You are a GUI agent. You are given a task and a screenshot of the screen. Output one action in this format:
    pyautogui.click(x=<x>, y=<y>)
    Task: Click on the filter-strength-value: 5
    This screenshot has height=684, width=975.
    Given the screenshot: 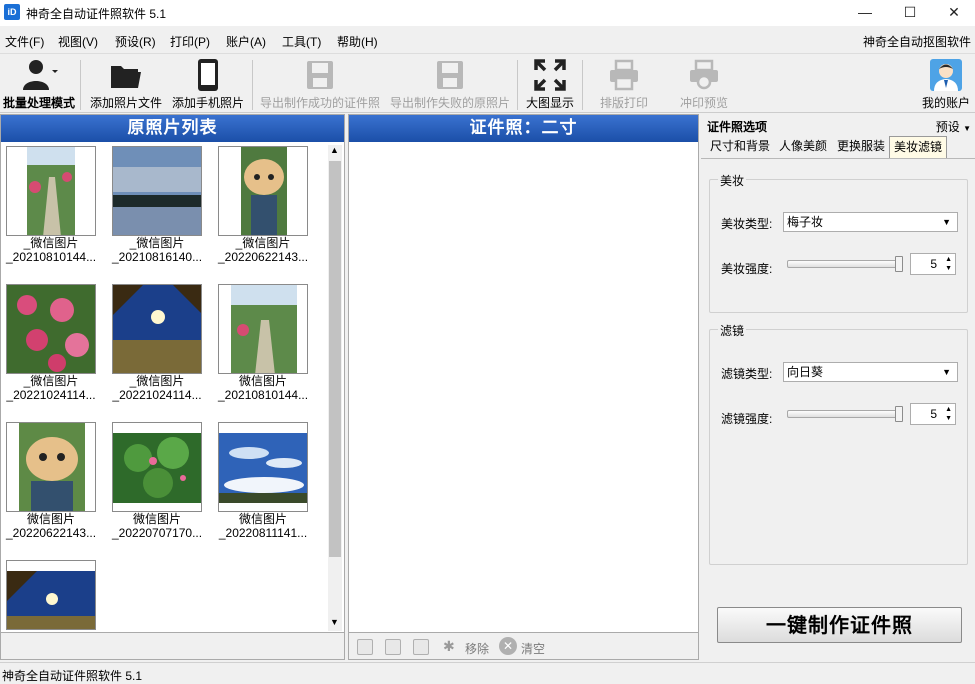 What is the action you would take?
    pyautogui.click(x=933, y=414)
    